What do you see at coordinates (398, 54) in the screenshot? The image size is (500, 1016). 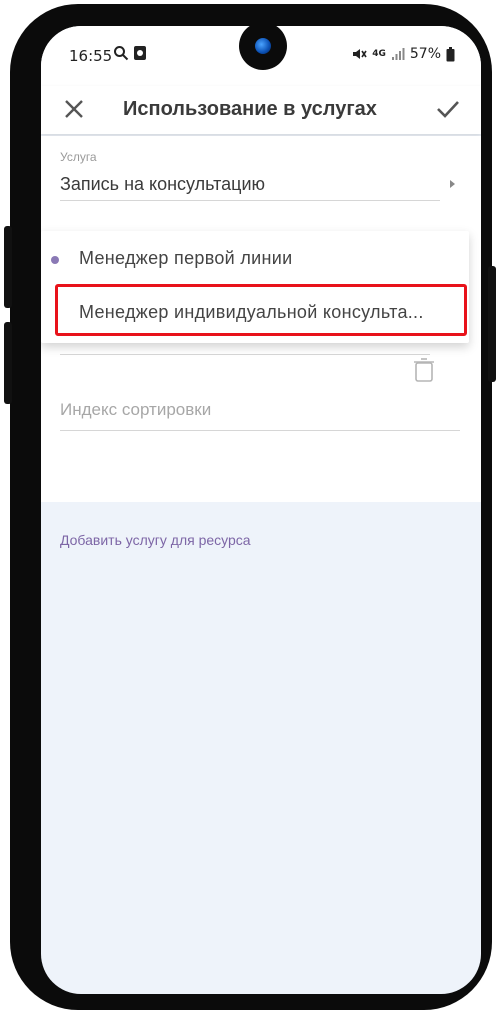 I see `signal-icon` at bounding box center [398, 54].